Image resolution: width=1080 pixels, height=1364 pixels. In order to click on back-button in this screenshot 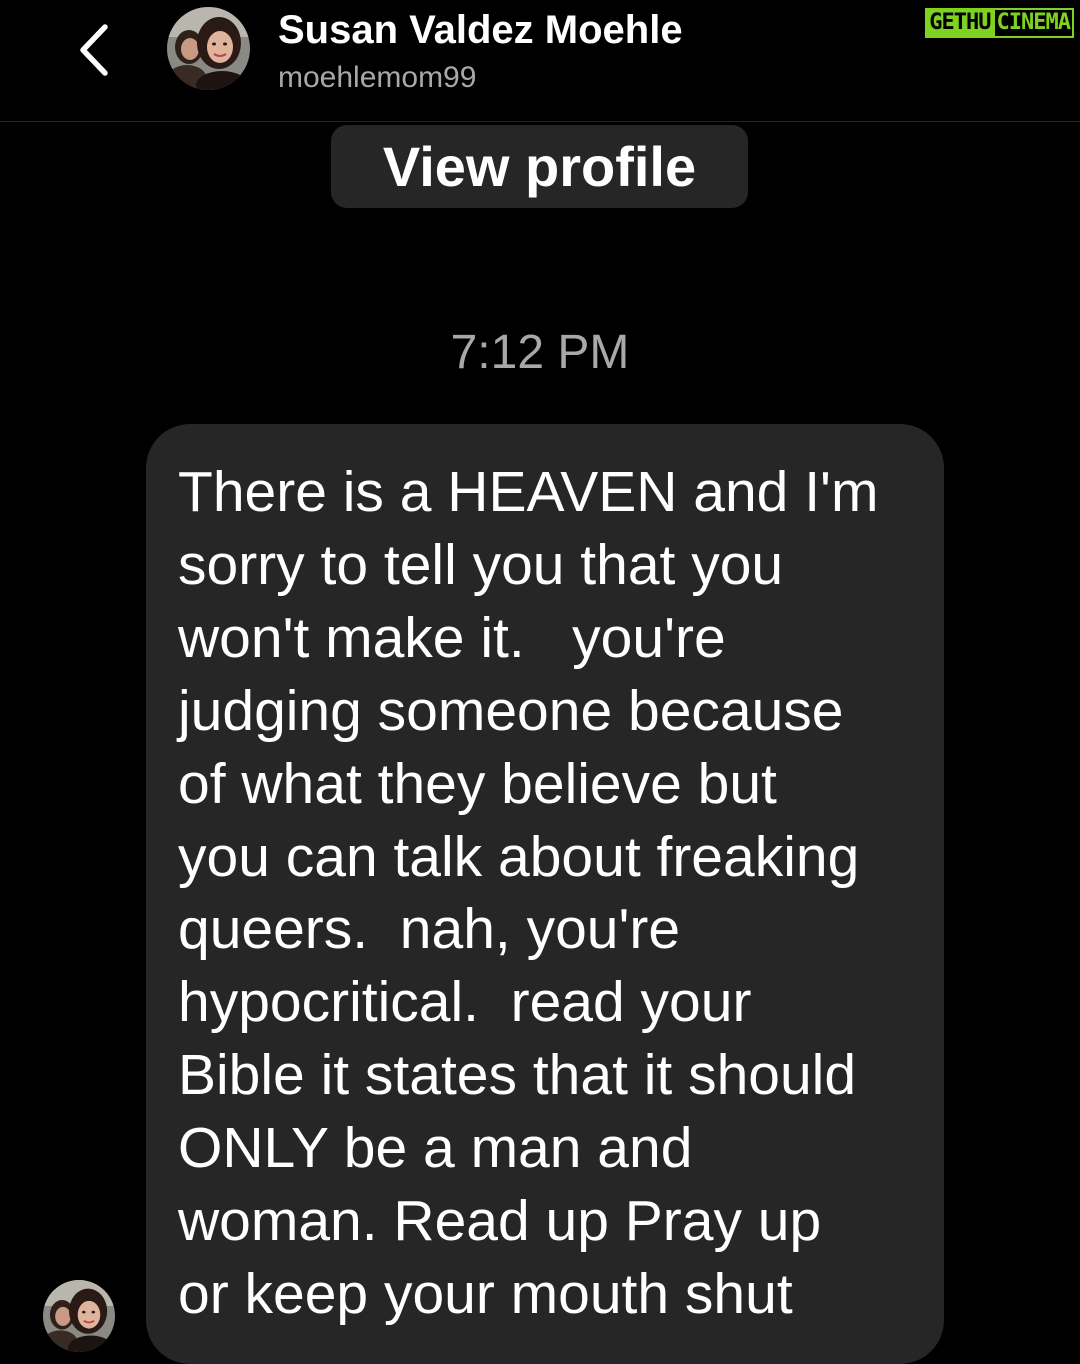, I will do `click(94, 50)`.